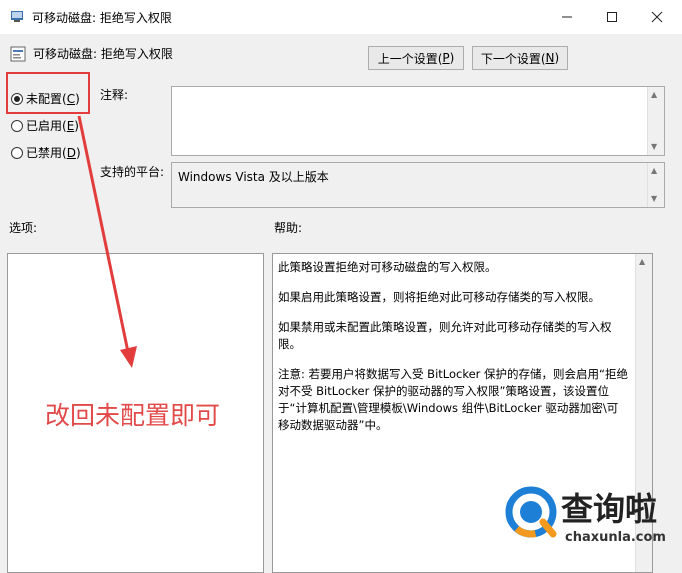 The height and width of the screenshot is (573, 682). What do you see at coordinates (615, 537) in the screenshot?
I see `watermark-url: chaxunla.com` at bounding box center [615, 537].